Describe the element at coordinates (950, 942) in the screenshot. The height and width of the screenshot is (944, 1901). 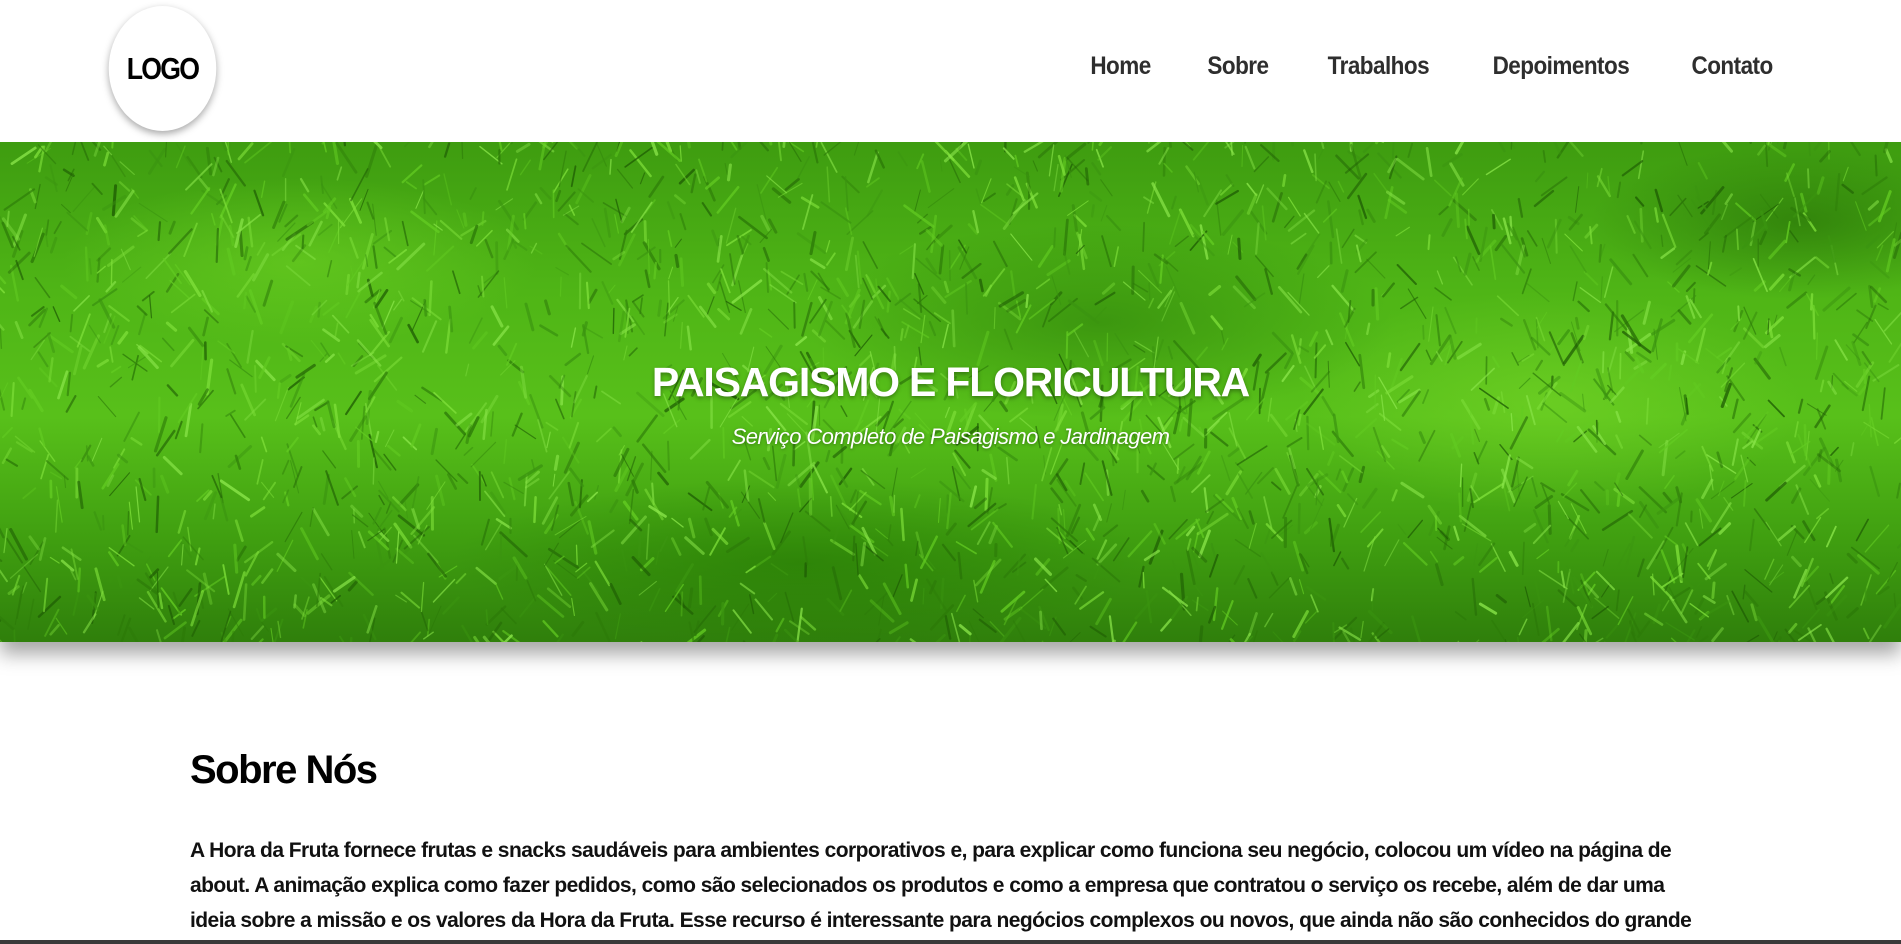
I see `bottom-divider` at that location.